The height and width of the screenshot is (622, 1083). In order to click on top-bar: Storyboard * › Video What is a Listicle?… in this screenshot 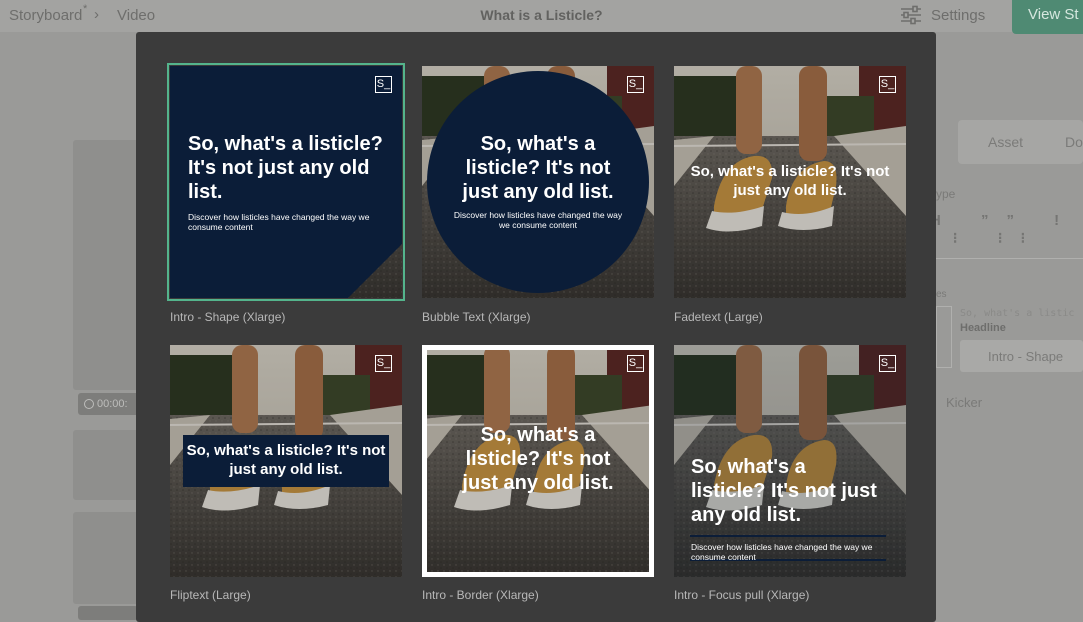, I will do `click(541, 17)`.